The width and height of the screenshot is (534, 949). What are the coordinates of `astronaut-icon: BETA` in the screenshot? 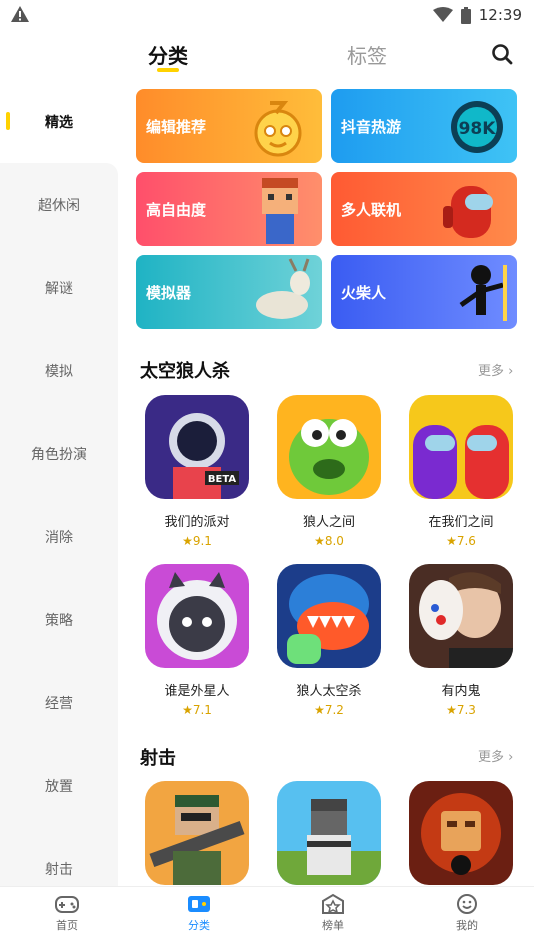 It's located at (197, 447).